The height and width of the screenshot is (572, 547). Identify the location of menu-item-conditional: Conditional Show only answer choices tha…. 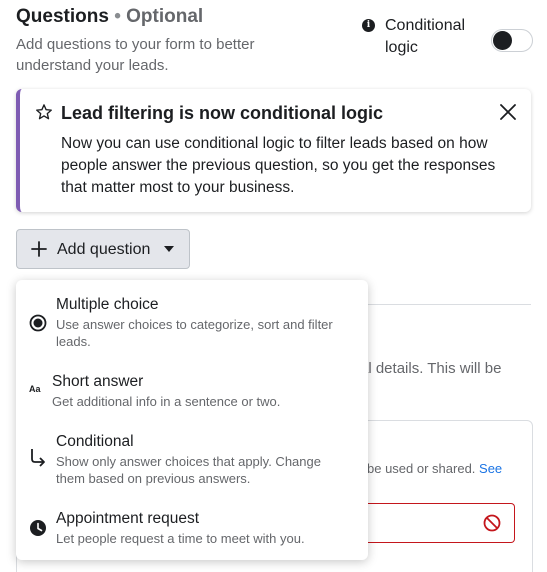
(192, 462).